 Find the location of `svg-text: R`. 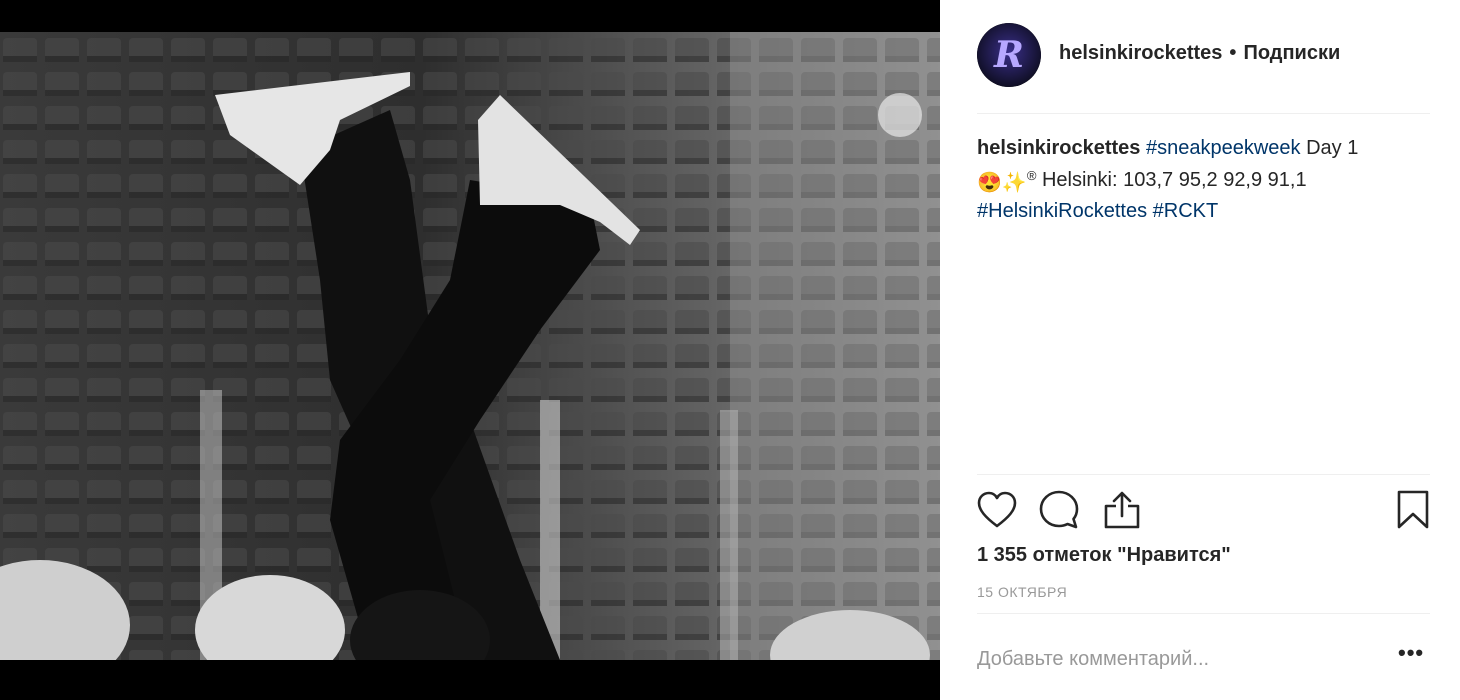

svg-text: R is located at coordinates (1008, 55).